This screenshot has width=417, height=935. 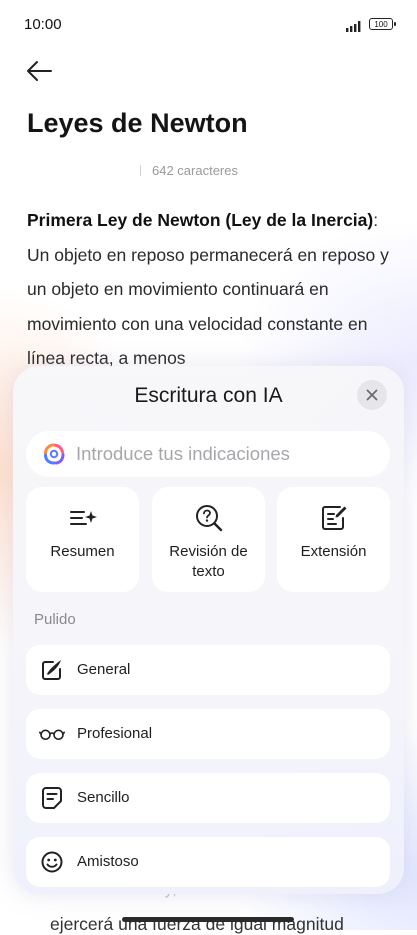 What do you see at coordinates (54, 454) in the screenshot?
I see `ai-logo-icon` at bounding box center [54, 454].